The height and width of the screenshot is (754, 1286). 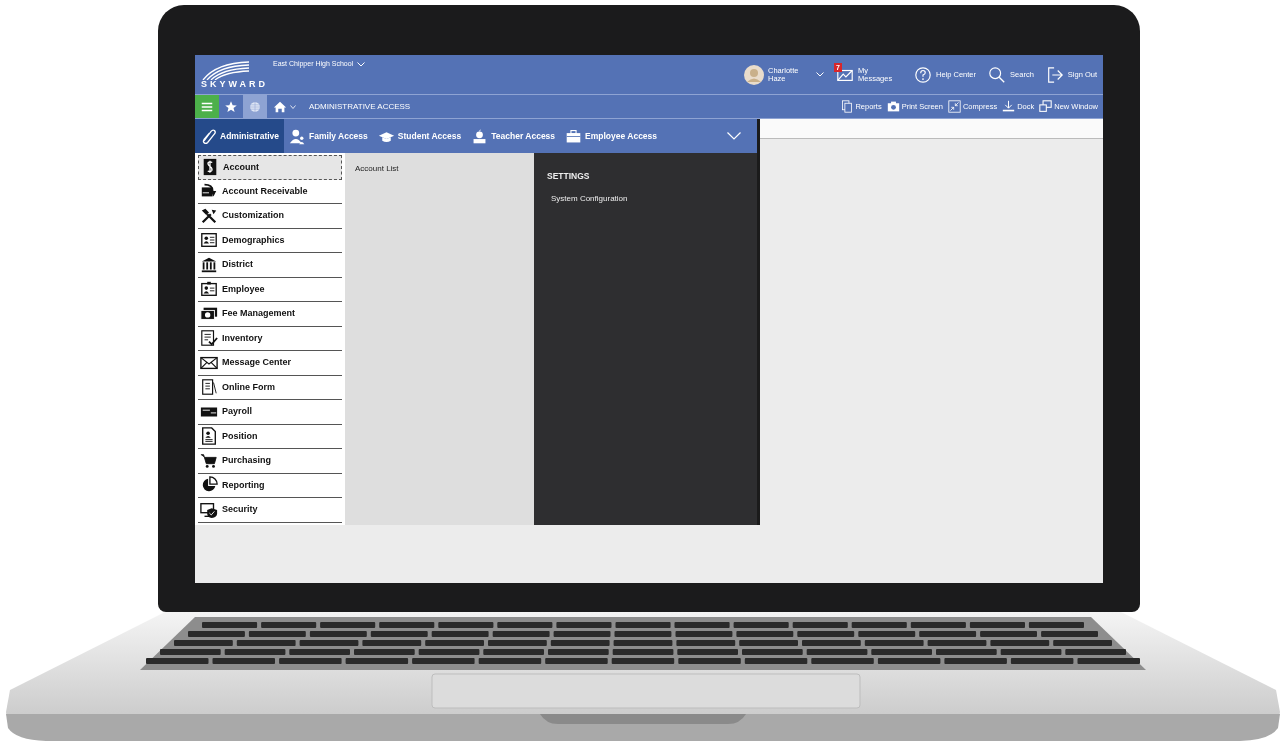 I want to click on avatar-icon, so click(x=754, y=74).